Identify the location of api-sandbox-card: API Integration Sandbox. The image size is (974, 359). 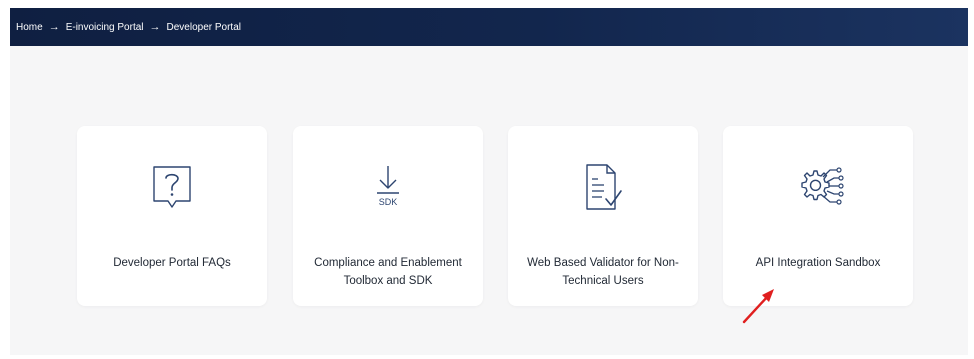
(818, 216).